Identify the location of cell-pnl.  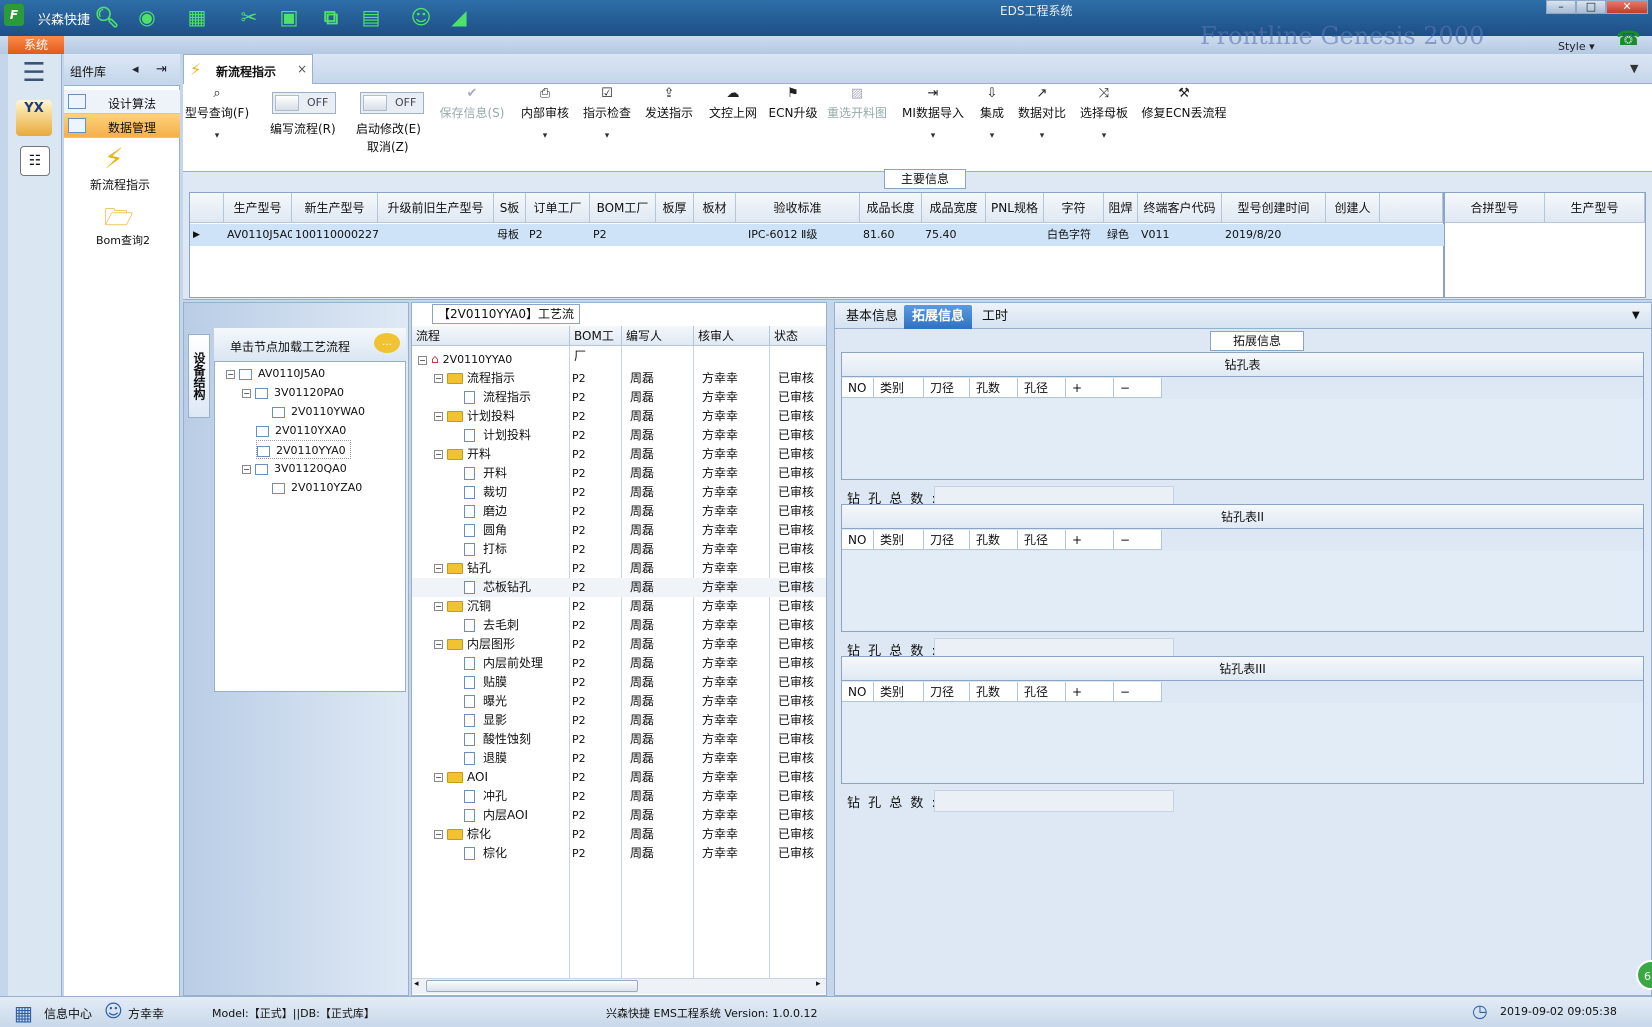
(1015, 235).